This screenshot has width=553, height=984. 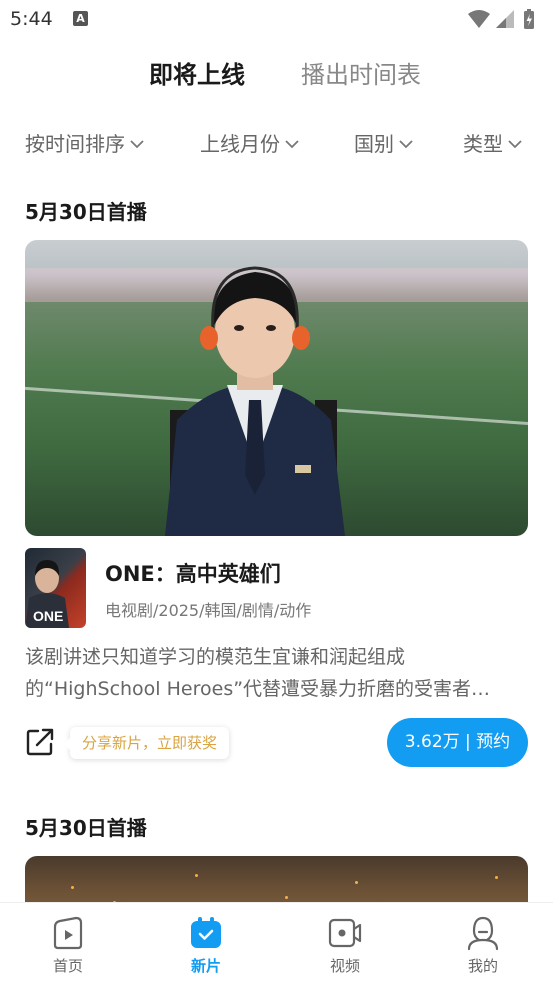 What do you see at coordinates (505, 19) in the screenshot?
I see `signal-icon` at bounding box center [505, 19].